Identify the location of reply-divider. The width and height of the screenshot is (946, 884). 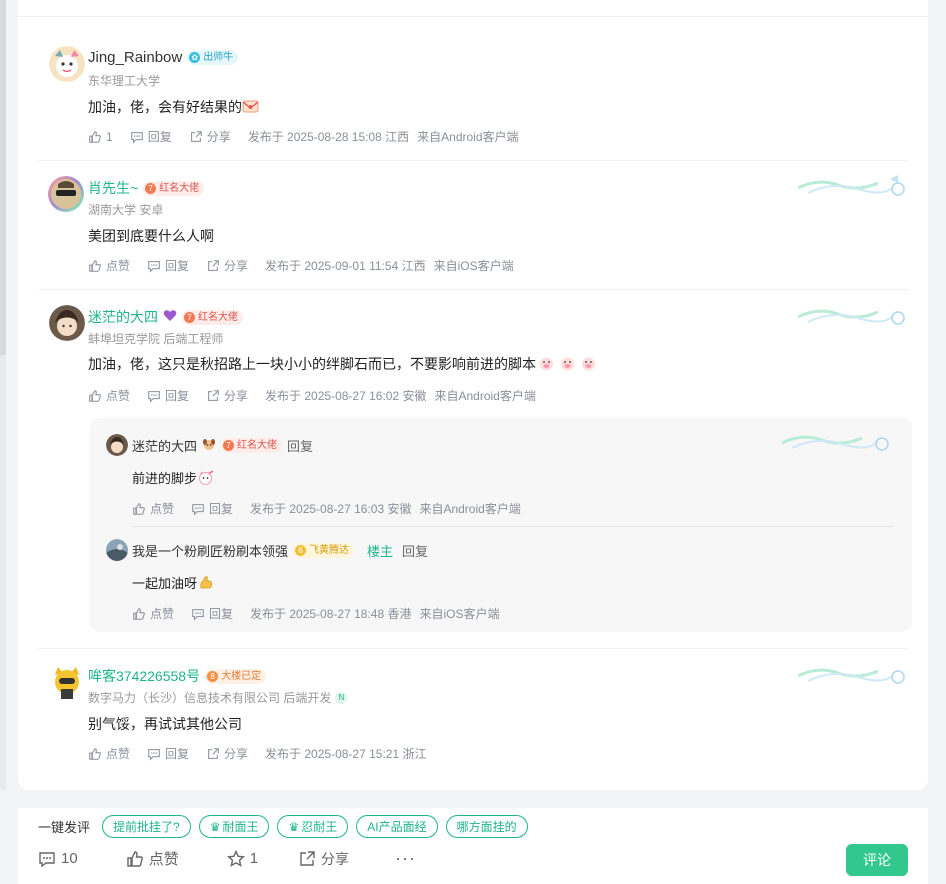
(513, 526).